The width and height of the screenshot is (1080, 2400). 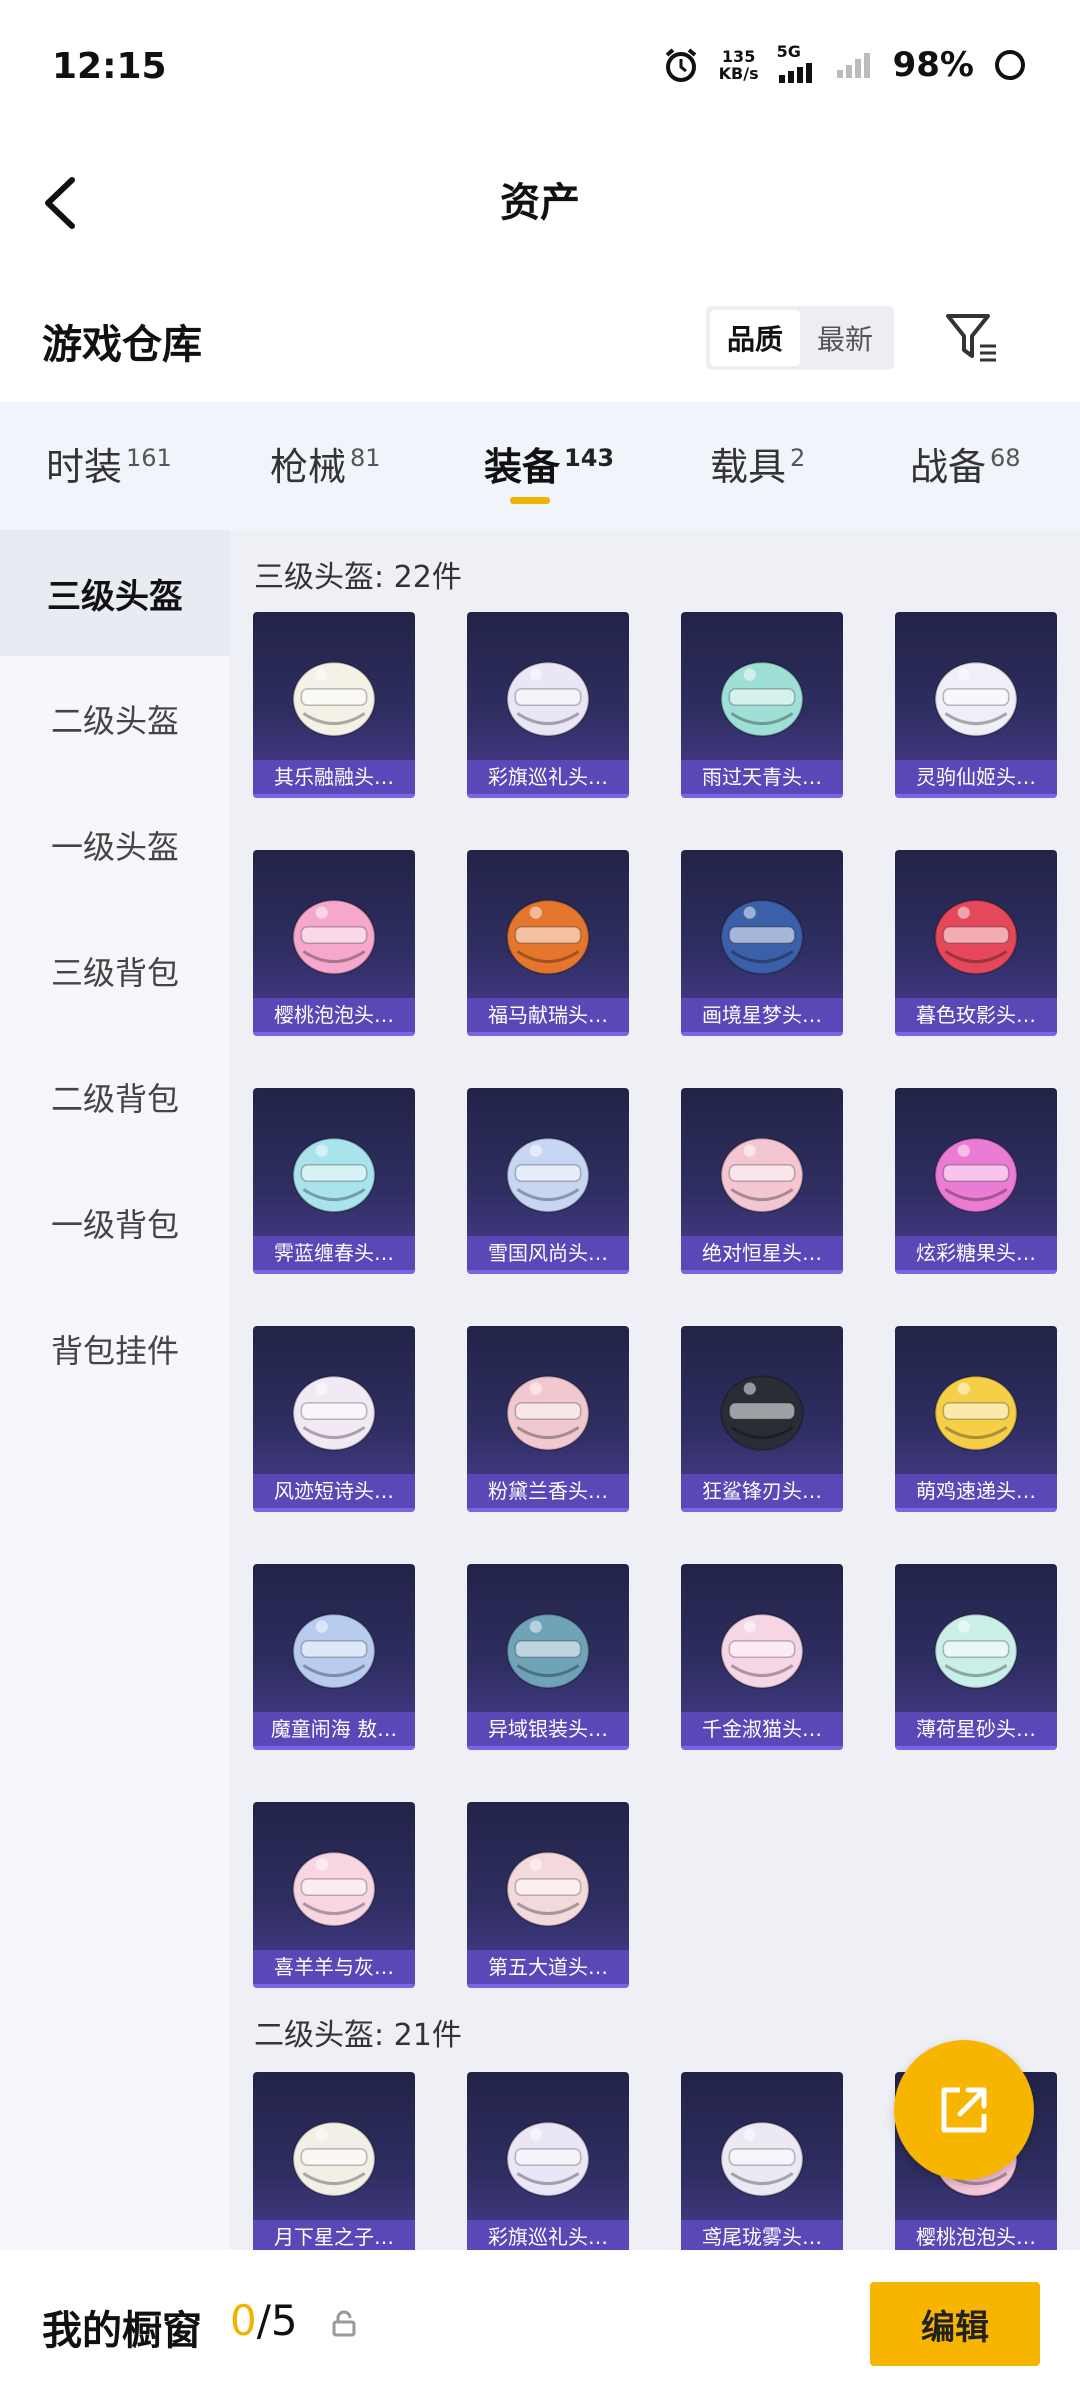 What do you see at coordinates (115, 719) in the screenshot?
I see `sidebar-item-level2-helmet: 二级头盔` at bounding box center [115, 719].